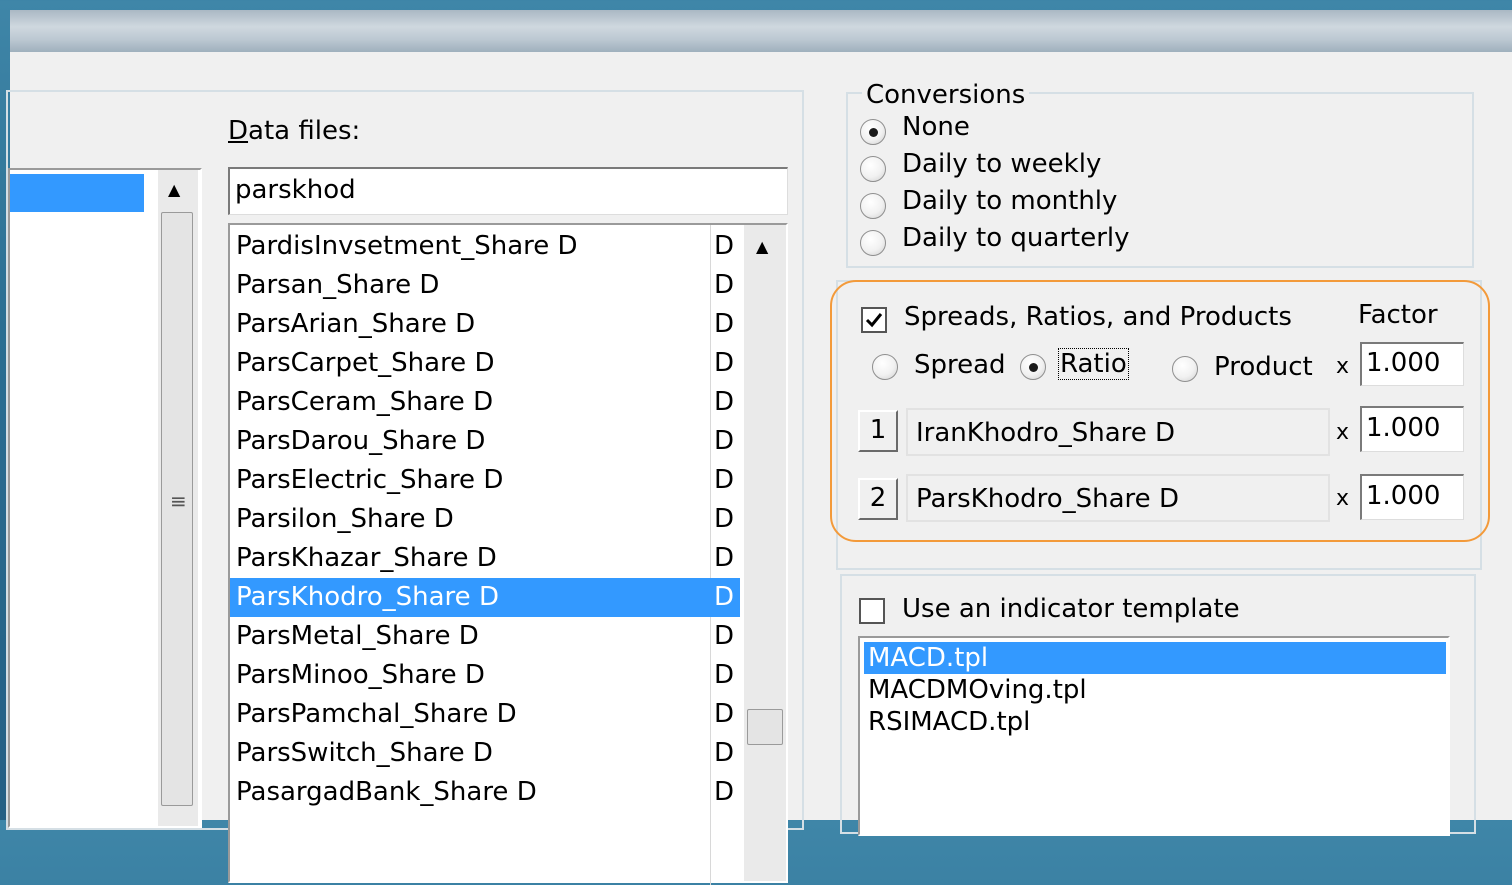 The height and width of the screenshot is (885, 1512). What do you see at coordinates (1071, 609) in the screenshot?
I see `indicator-checkbox-label: Use an indicator template` at bounding box center [1071, 609].